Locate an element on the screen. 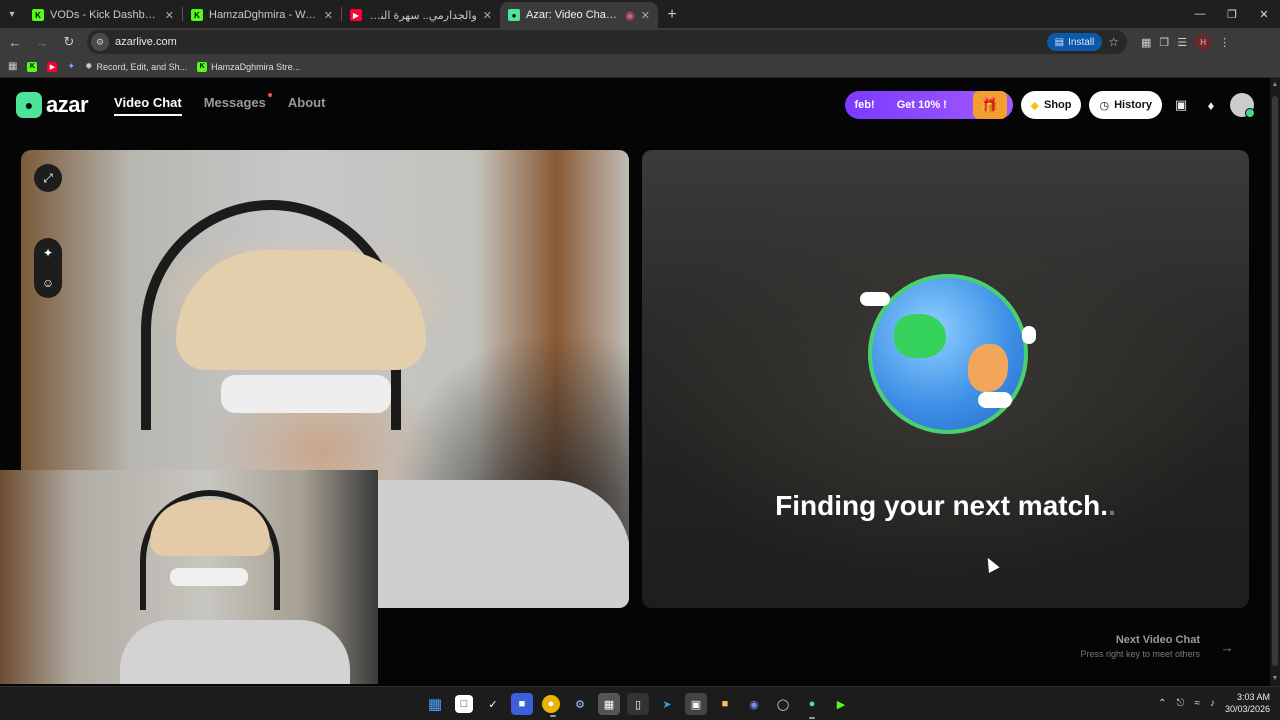 The width and height of the screenshot is (1280, 720). bookmark-youtube: ▶ is located at coordinates (52, 66).